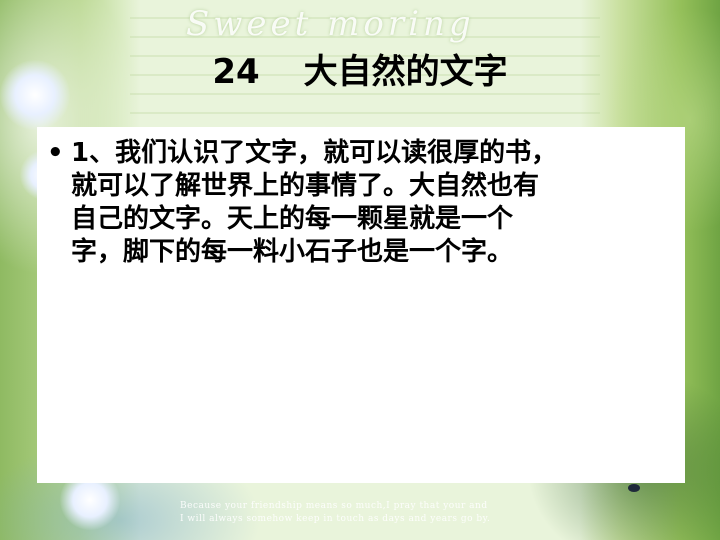 This screenshot has width=720, height=540. What do you see at coordinates (292, 252) in the screenshot?
I see `paragraph-line: 字，脚下的每一料小石子也是一个字。` at bounding box center [292, 252].